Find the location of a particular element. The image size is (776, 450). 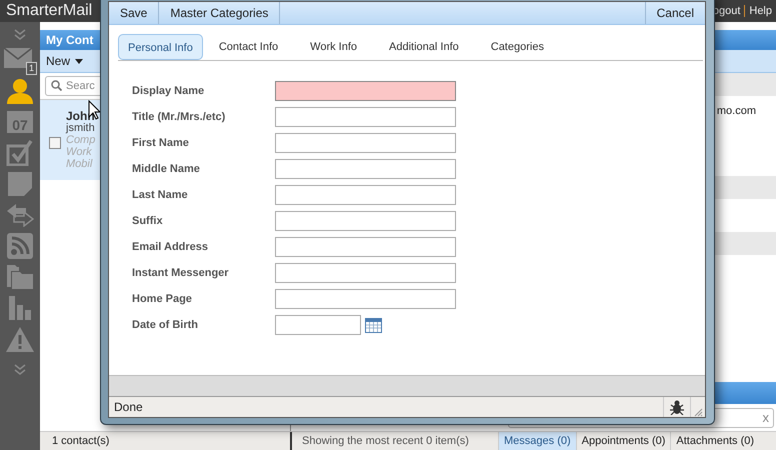

field-label: Home Page is located at coordinates (162, 299).